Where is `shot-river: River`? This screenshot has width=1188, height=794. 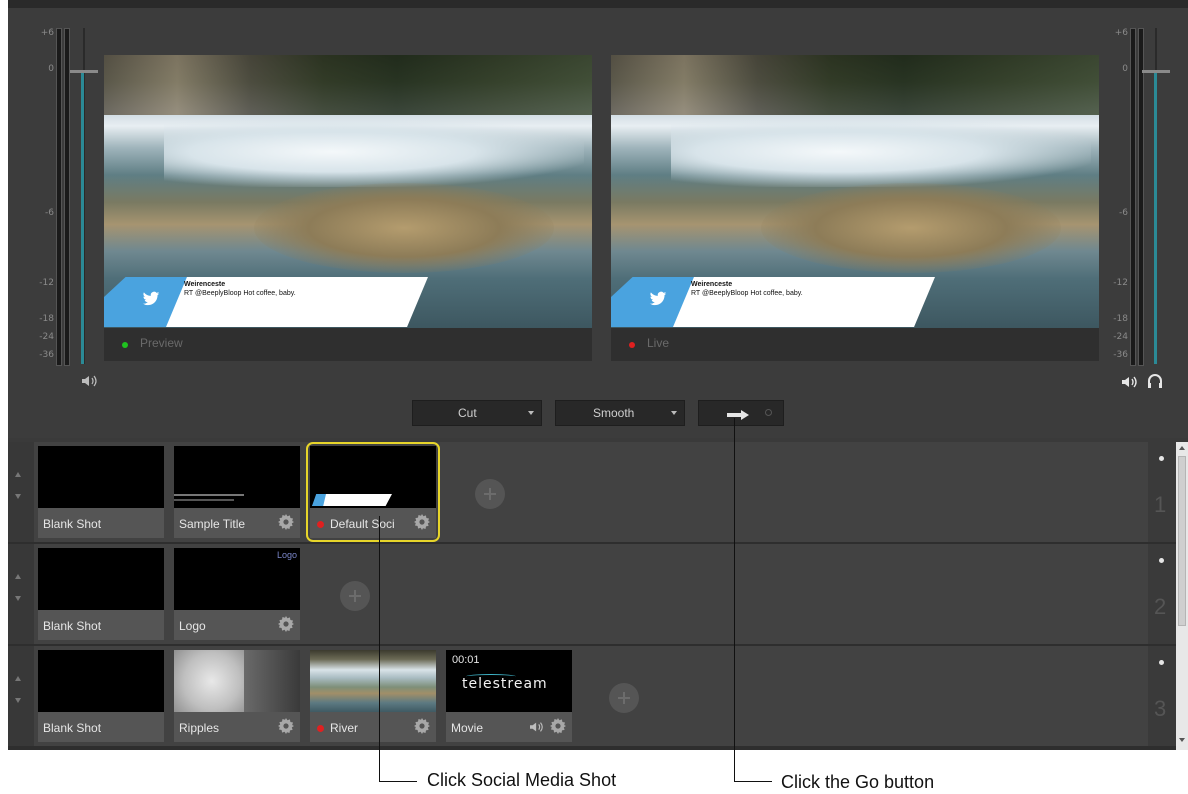
shot-river: River is located at coordinates (373, 696).